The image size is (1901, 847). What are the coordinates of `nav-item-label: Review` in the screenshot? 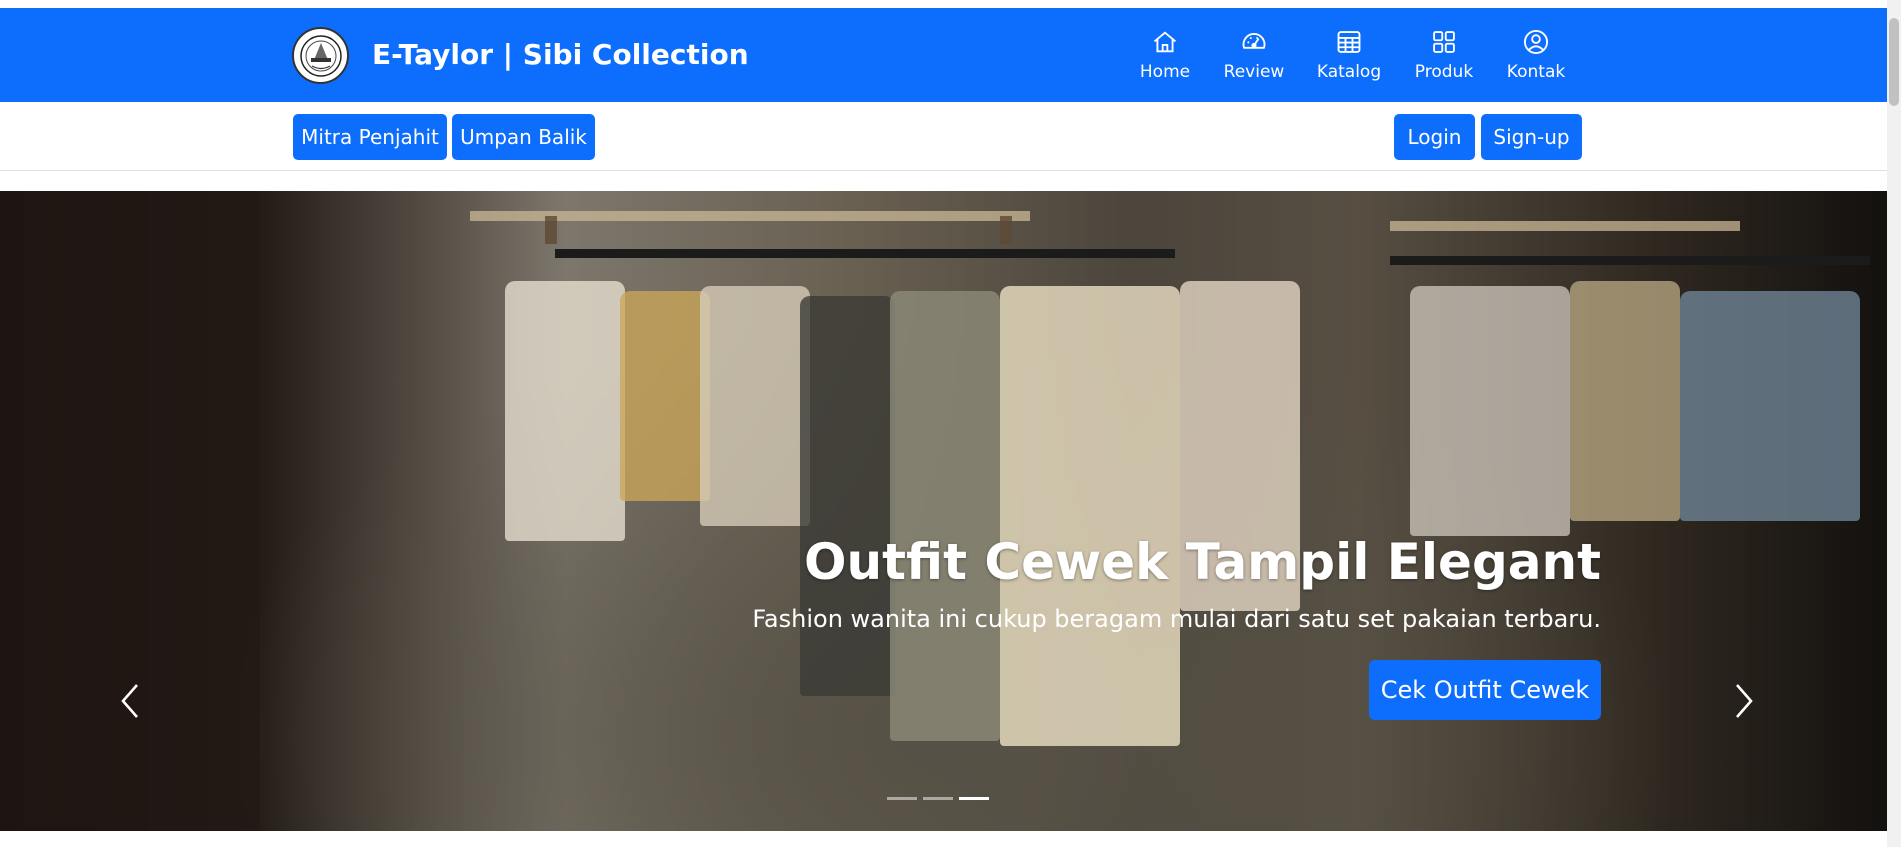 It's located at (1254, 72).